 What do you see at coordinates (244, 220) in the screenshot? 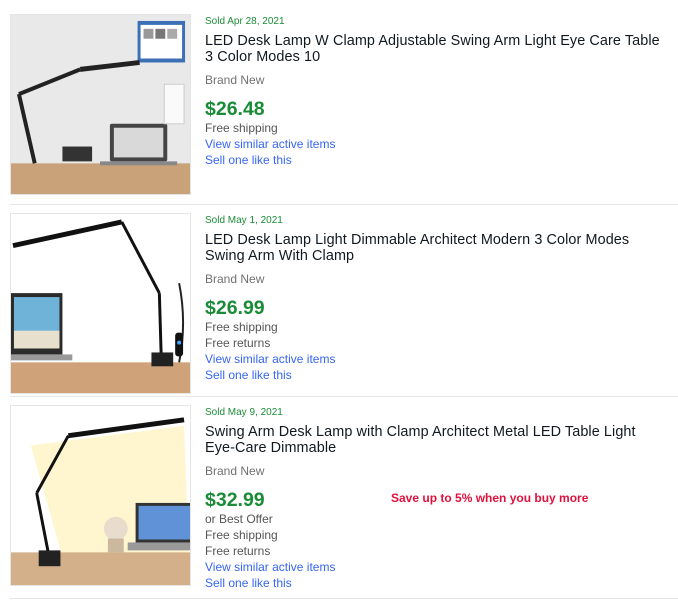
I see `sold-date: Sold May 1, 2021` at bounding box center [244, 220].